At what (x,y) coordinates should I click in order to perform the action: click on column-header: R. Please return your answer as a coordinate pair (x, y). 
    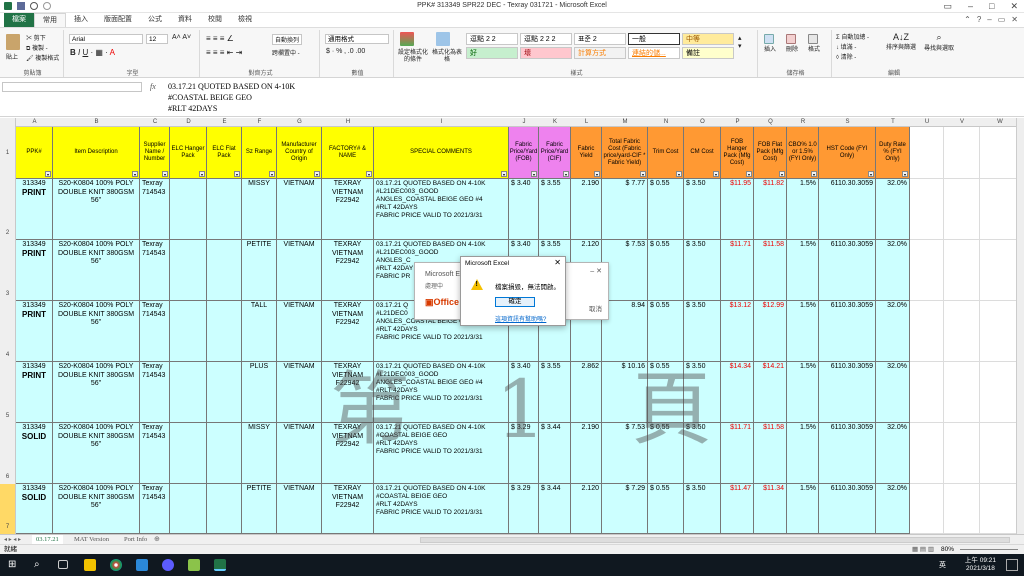
    Looking at the image, I should click on (803, 122).